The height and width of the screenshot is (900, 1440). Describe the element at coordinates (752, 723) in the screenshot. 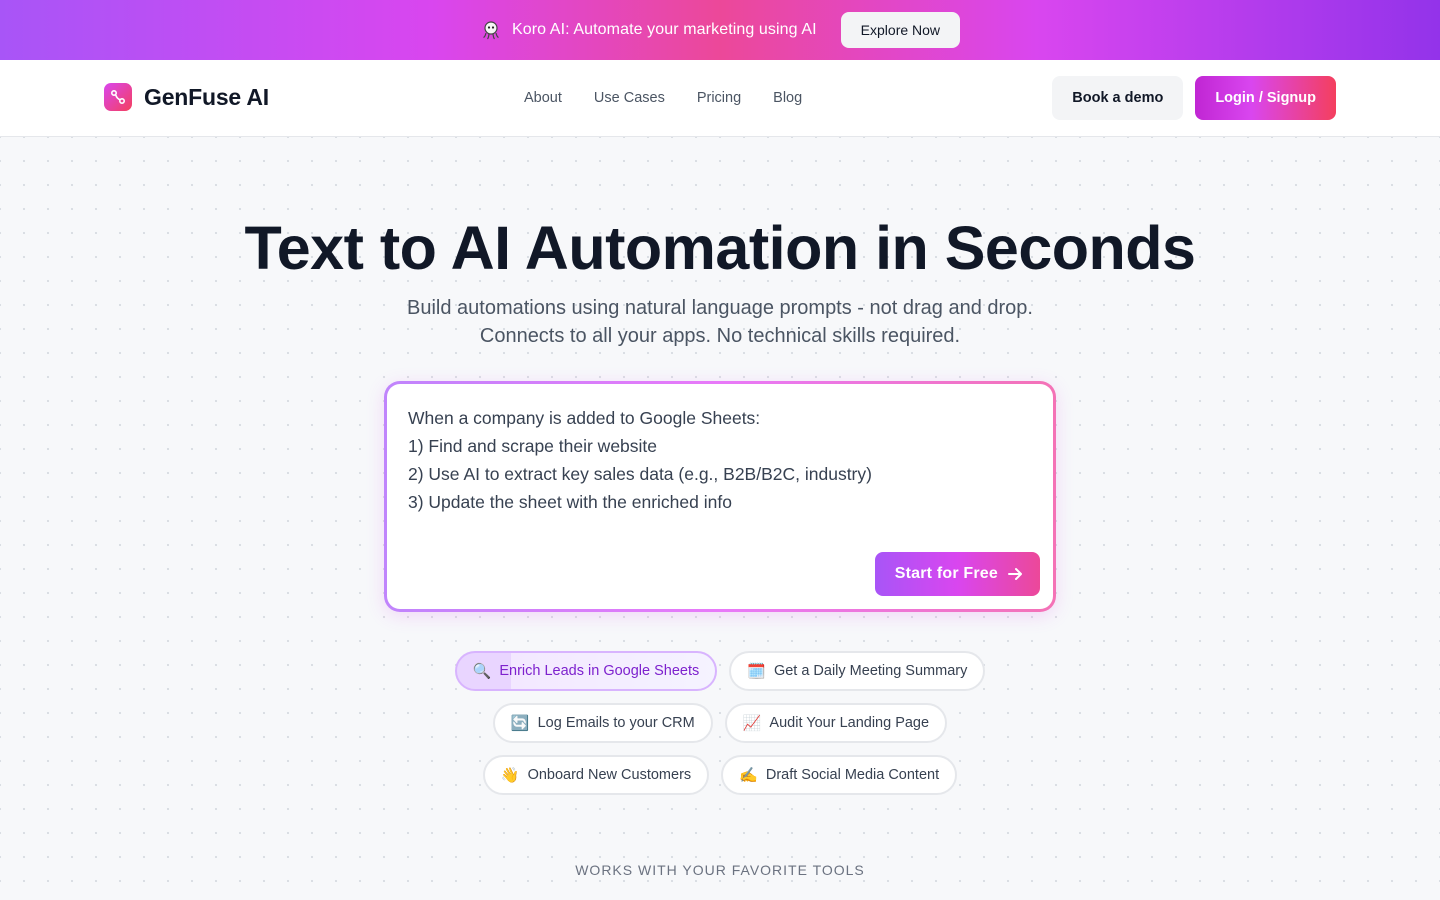

I see `chart-up-icon: 📈` at that location.